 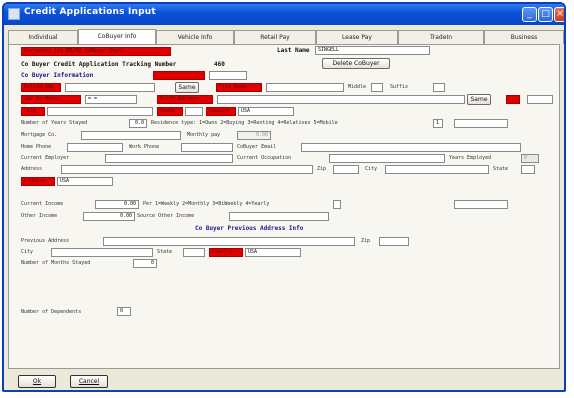 What do you see at coordinates (529, 14) in the screenshot?
I see `minimize-icon: _` at bounding box center [529, 14].